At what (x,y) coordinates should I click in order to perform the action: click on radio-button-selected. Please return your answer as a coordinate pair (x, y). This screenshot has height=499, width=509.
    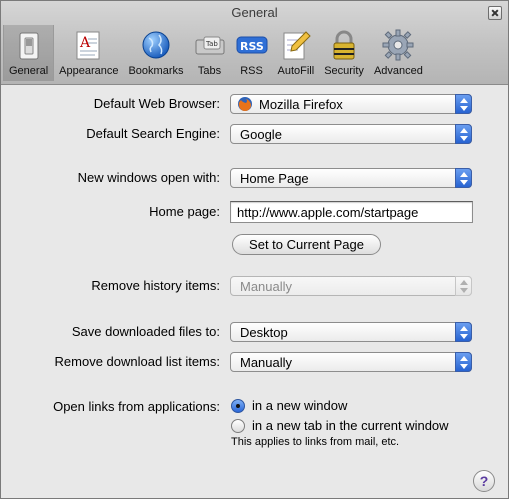
    Looking at the image, I should click on (238, 405).